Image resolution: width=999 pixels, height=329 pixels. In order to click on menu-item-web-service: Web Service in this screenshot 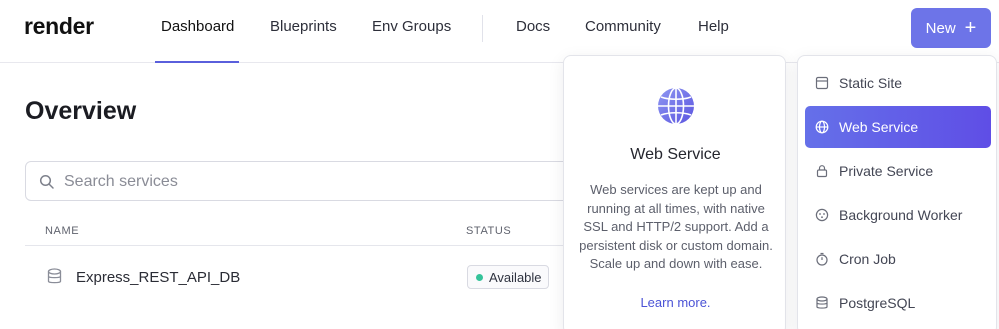, I will do `click(898, 127)`.